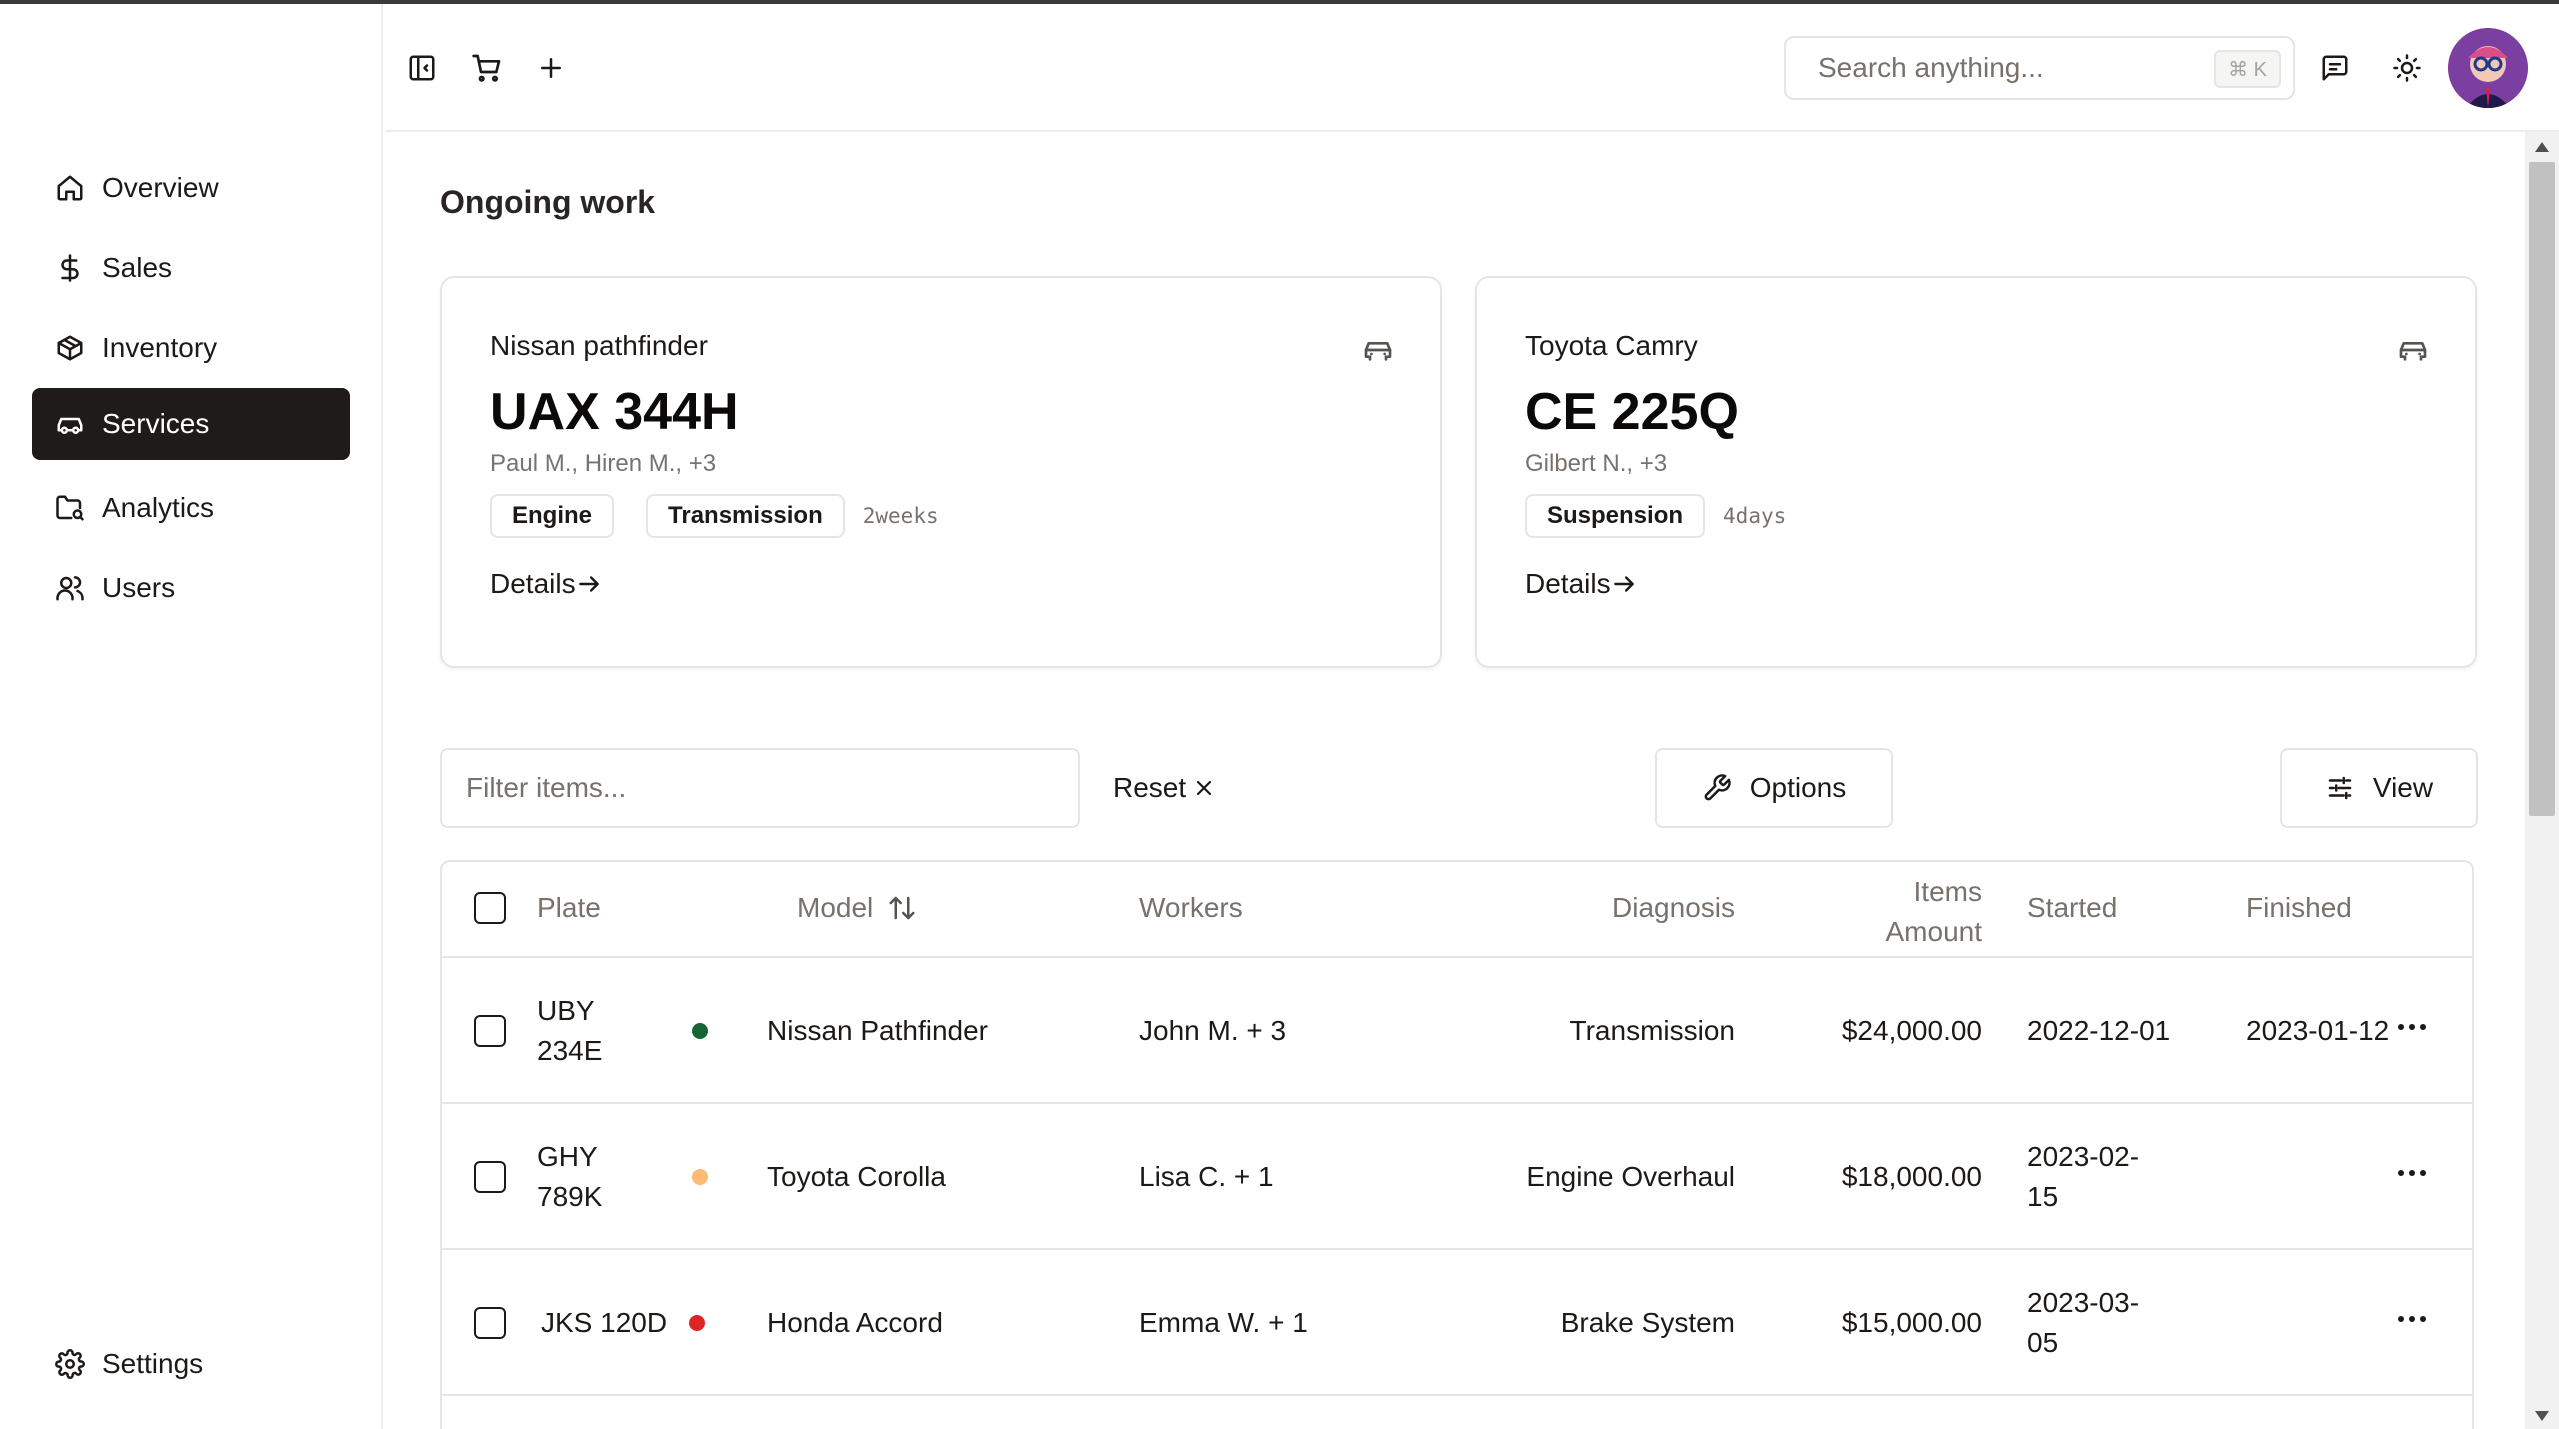 The width and height of the screenshot is (2559, 1429). What do you see at coordinates (700, 1177) in the screenshot?
I see `status-dot` at bounding box center [700, 1177].